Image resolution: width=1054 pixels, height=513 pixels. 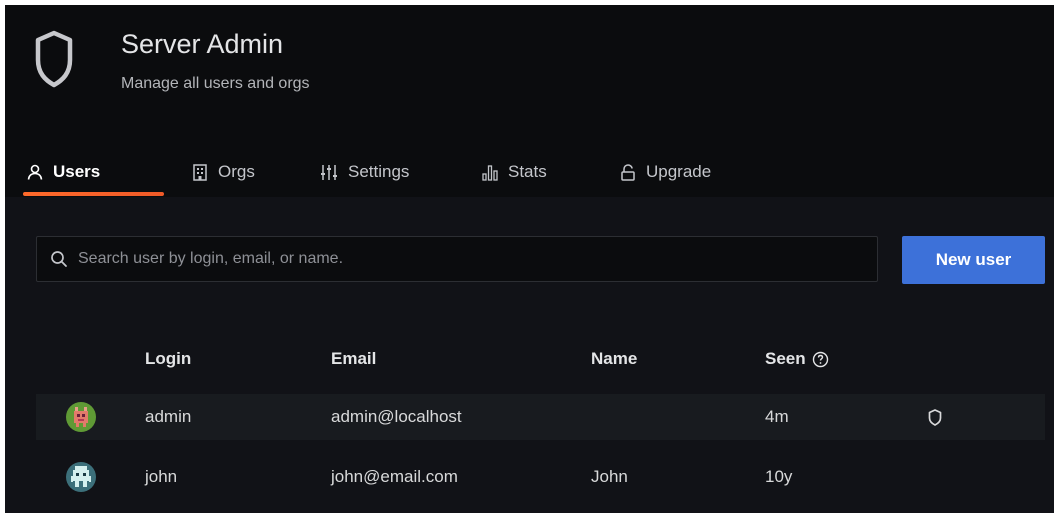 What do you see at coordinates (935, 417) in the screenshot?
I see `admin-shield-icon` at bounding box center [935, 417].